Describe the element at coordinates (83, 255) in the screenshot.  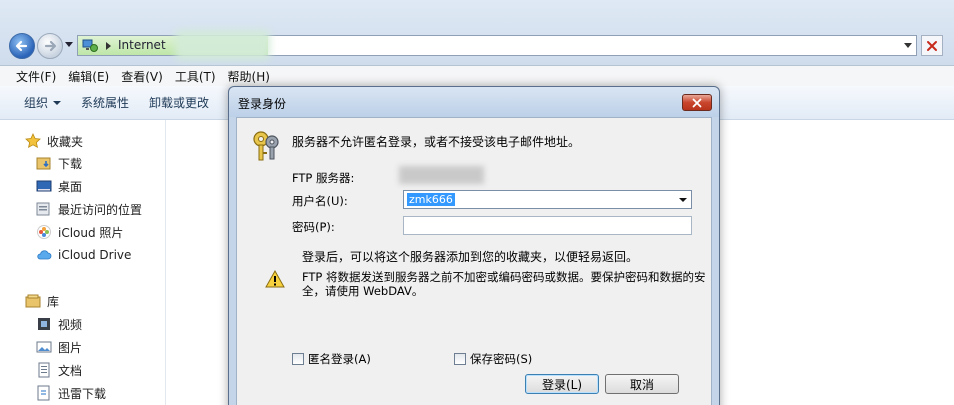
I see `sidebar-item-icloud-drive: iCloud Drive` at that location.